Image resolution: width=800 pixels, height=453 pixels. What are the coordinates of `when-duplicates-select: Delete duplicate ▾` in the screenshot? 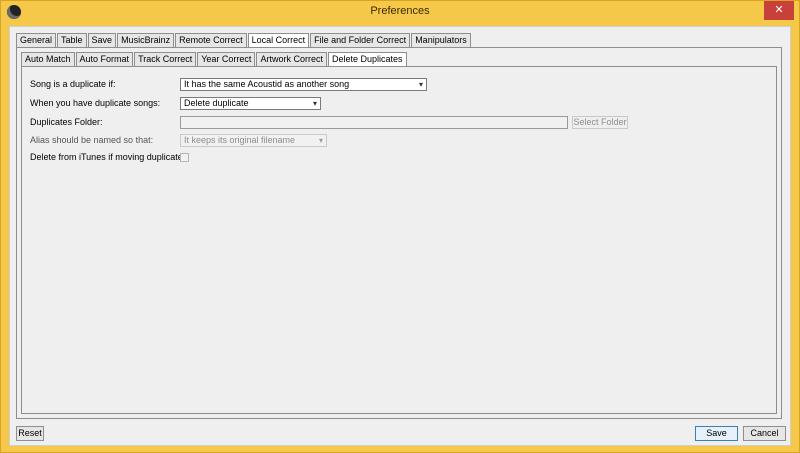 It's located at (250, 103).